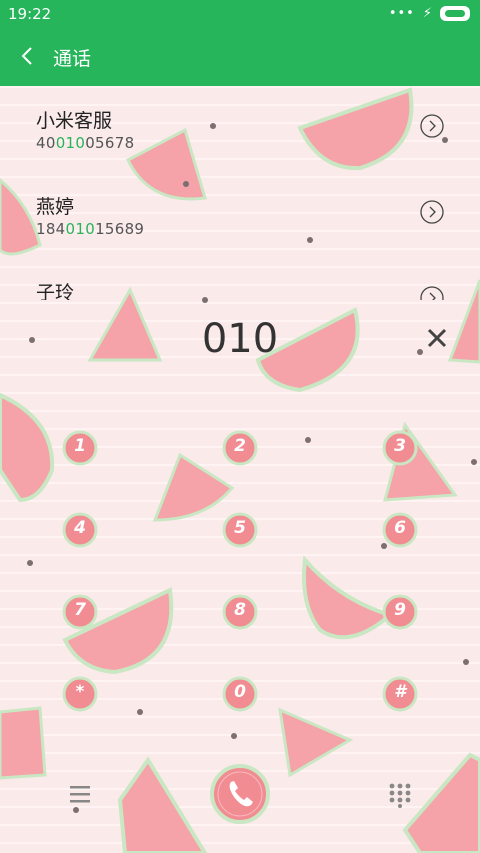 Image resolution: width=480 pixels, height=853 pixels. What do you see at coordinates (74, 121) in the screenshot?
I see `contact-name: 小米客服` at bounding box center [74, 121].